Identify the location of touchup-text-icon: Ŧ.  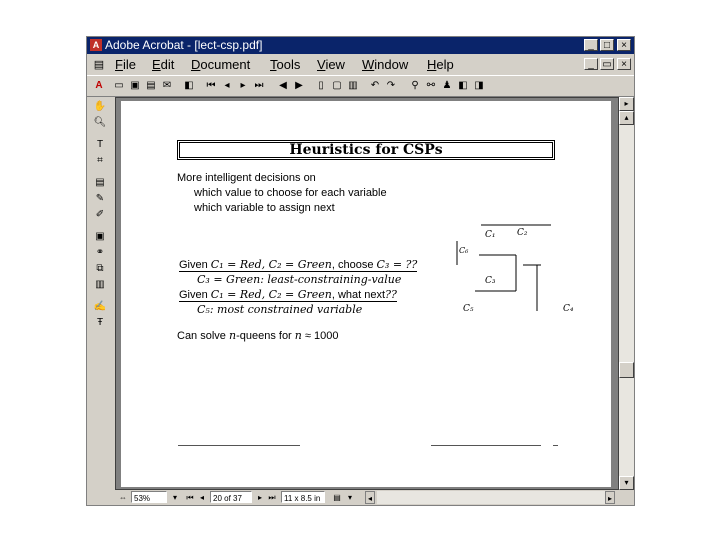
(100, 323).